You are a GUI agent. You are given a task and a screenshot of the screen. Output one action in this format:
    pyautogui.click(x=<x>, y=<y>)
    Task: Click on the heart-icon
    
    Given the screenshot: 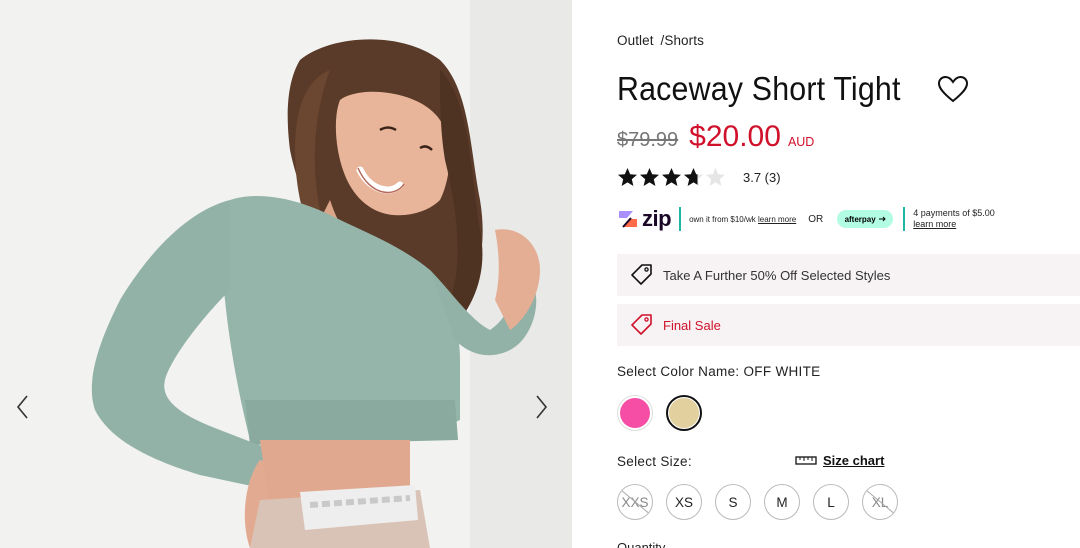 What is the action you would take?
    pyautogui.click(x=953, y=89)
    